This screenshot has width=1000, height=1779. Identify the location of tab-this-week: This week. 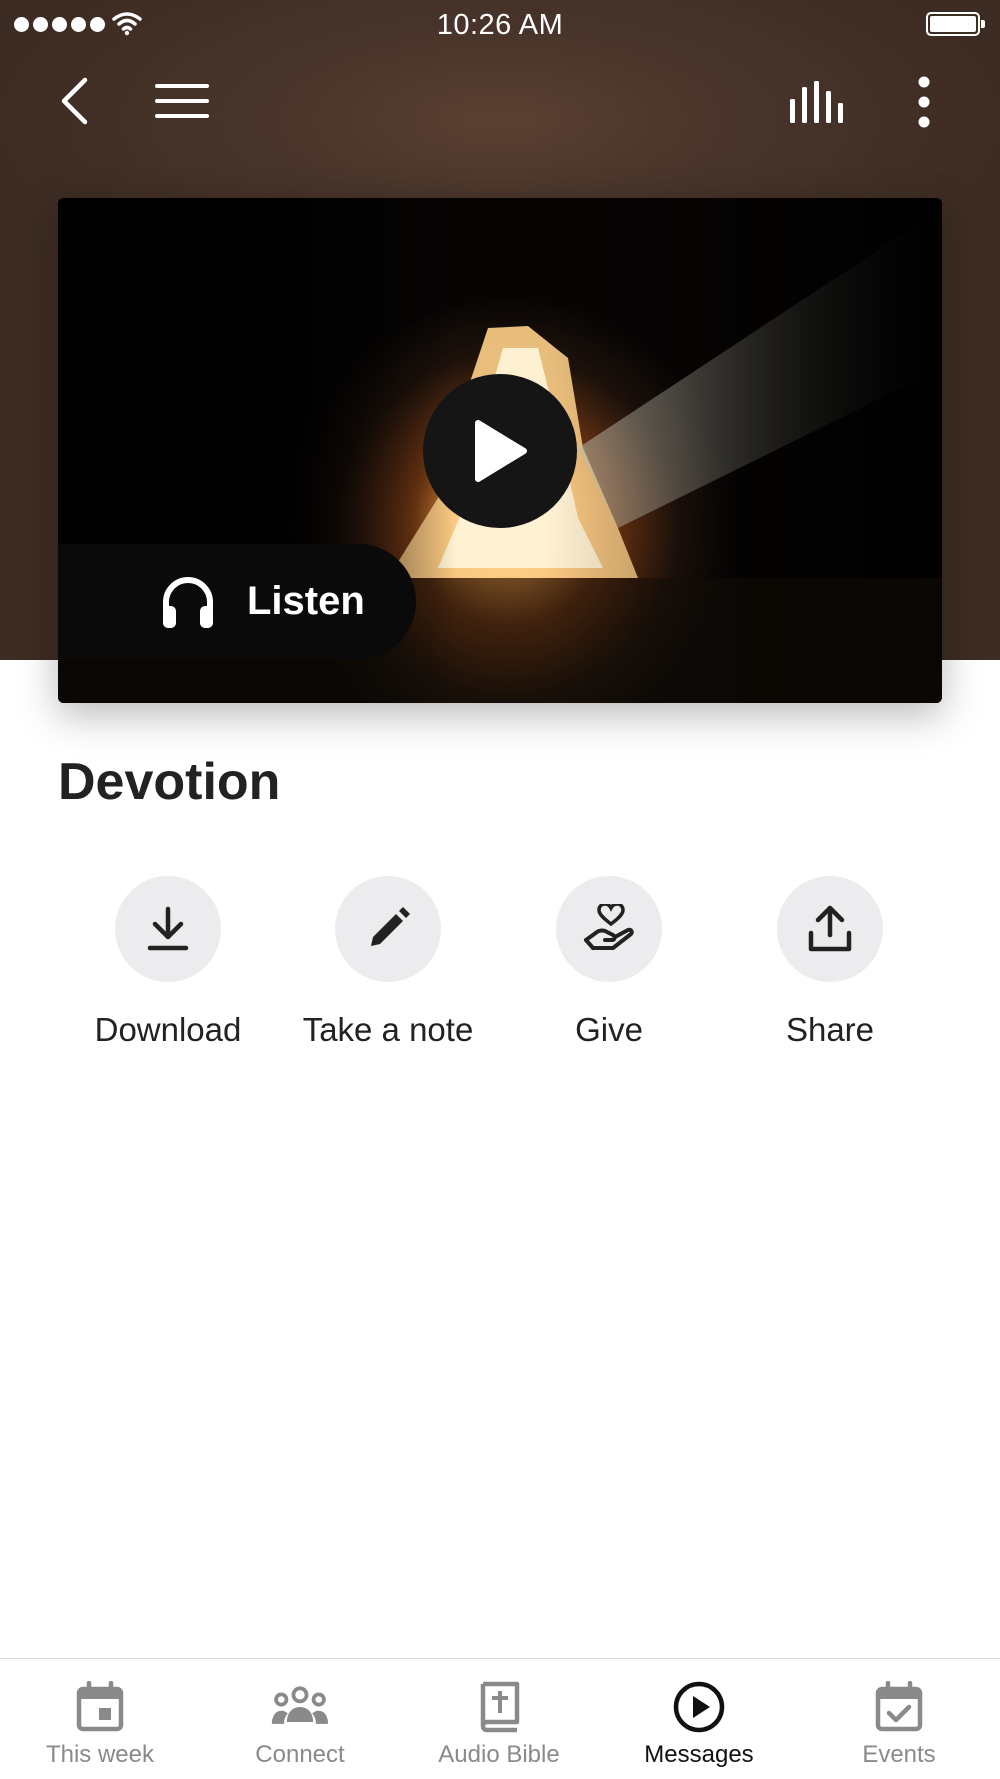
(100, 1719).